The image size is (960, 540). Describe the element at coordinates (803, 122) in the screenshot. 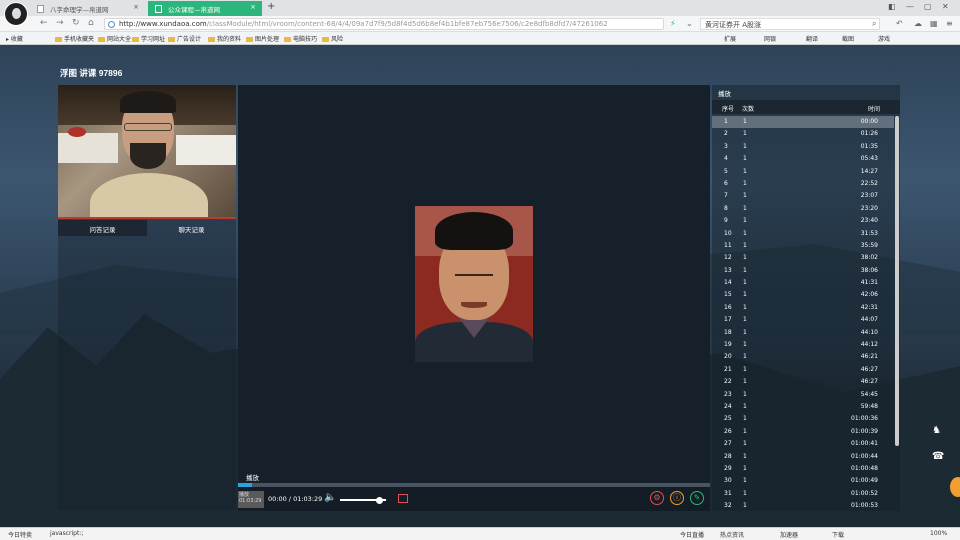

I see `playlist-row: 1 1 00:00` at that location.